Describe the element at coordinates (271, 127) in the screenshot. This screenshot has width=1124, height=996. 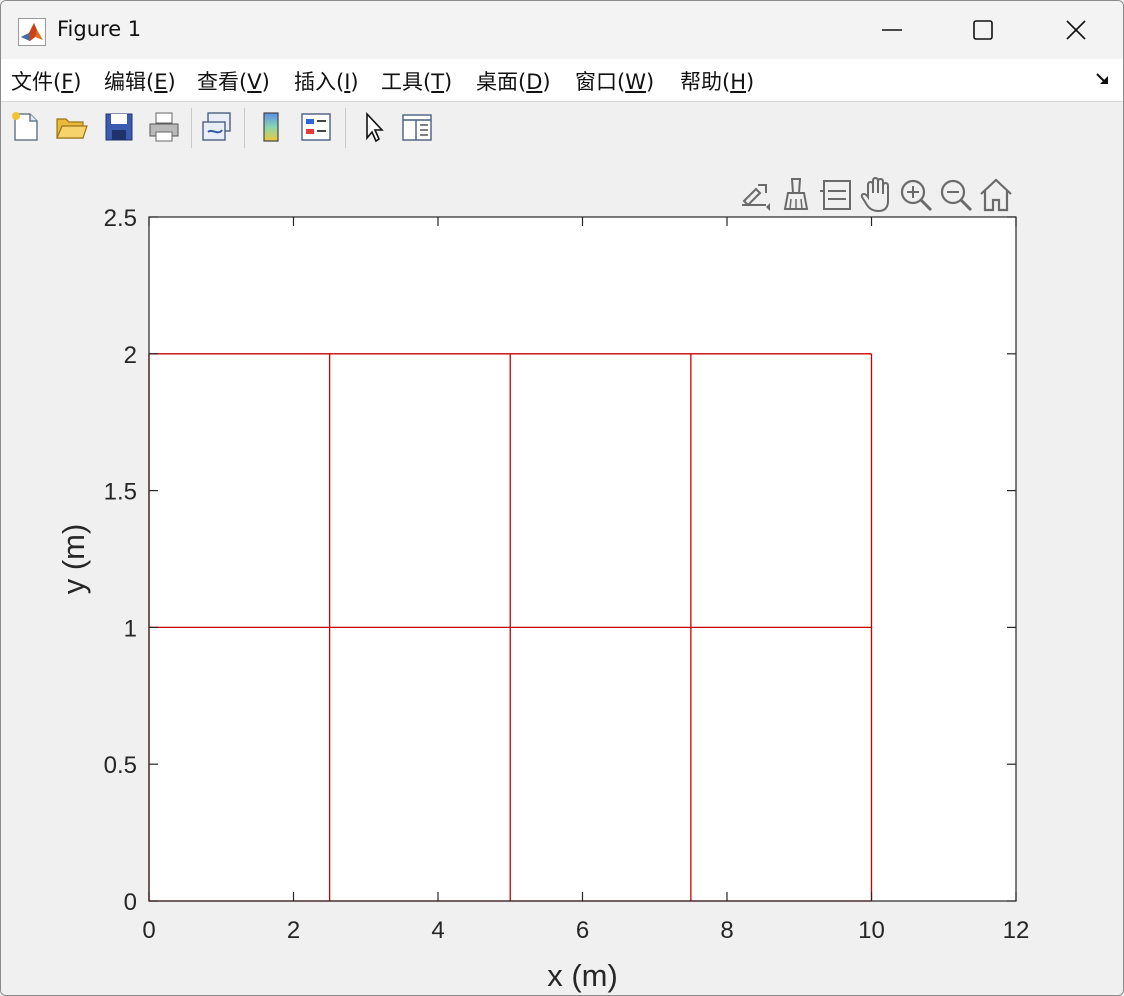
I see `colorbar-icon` at that location.